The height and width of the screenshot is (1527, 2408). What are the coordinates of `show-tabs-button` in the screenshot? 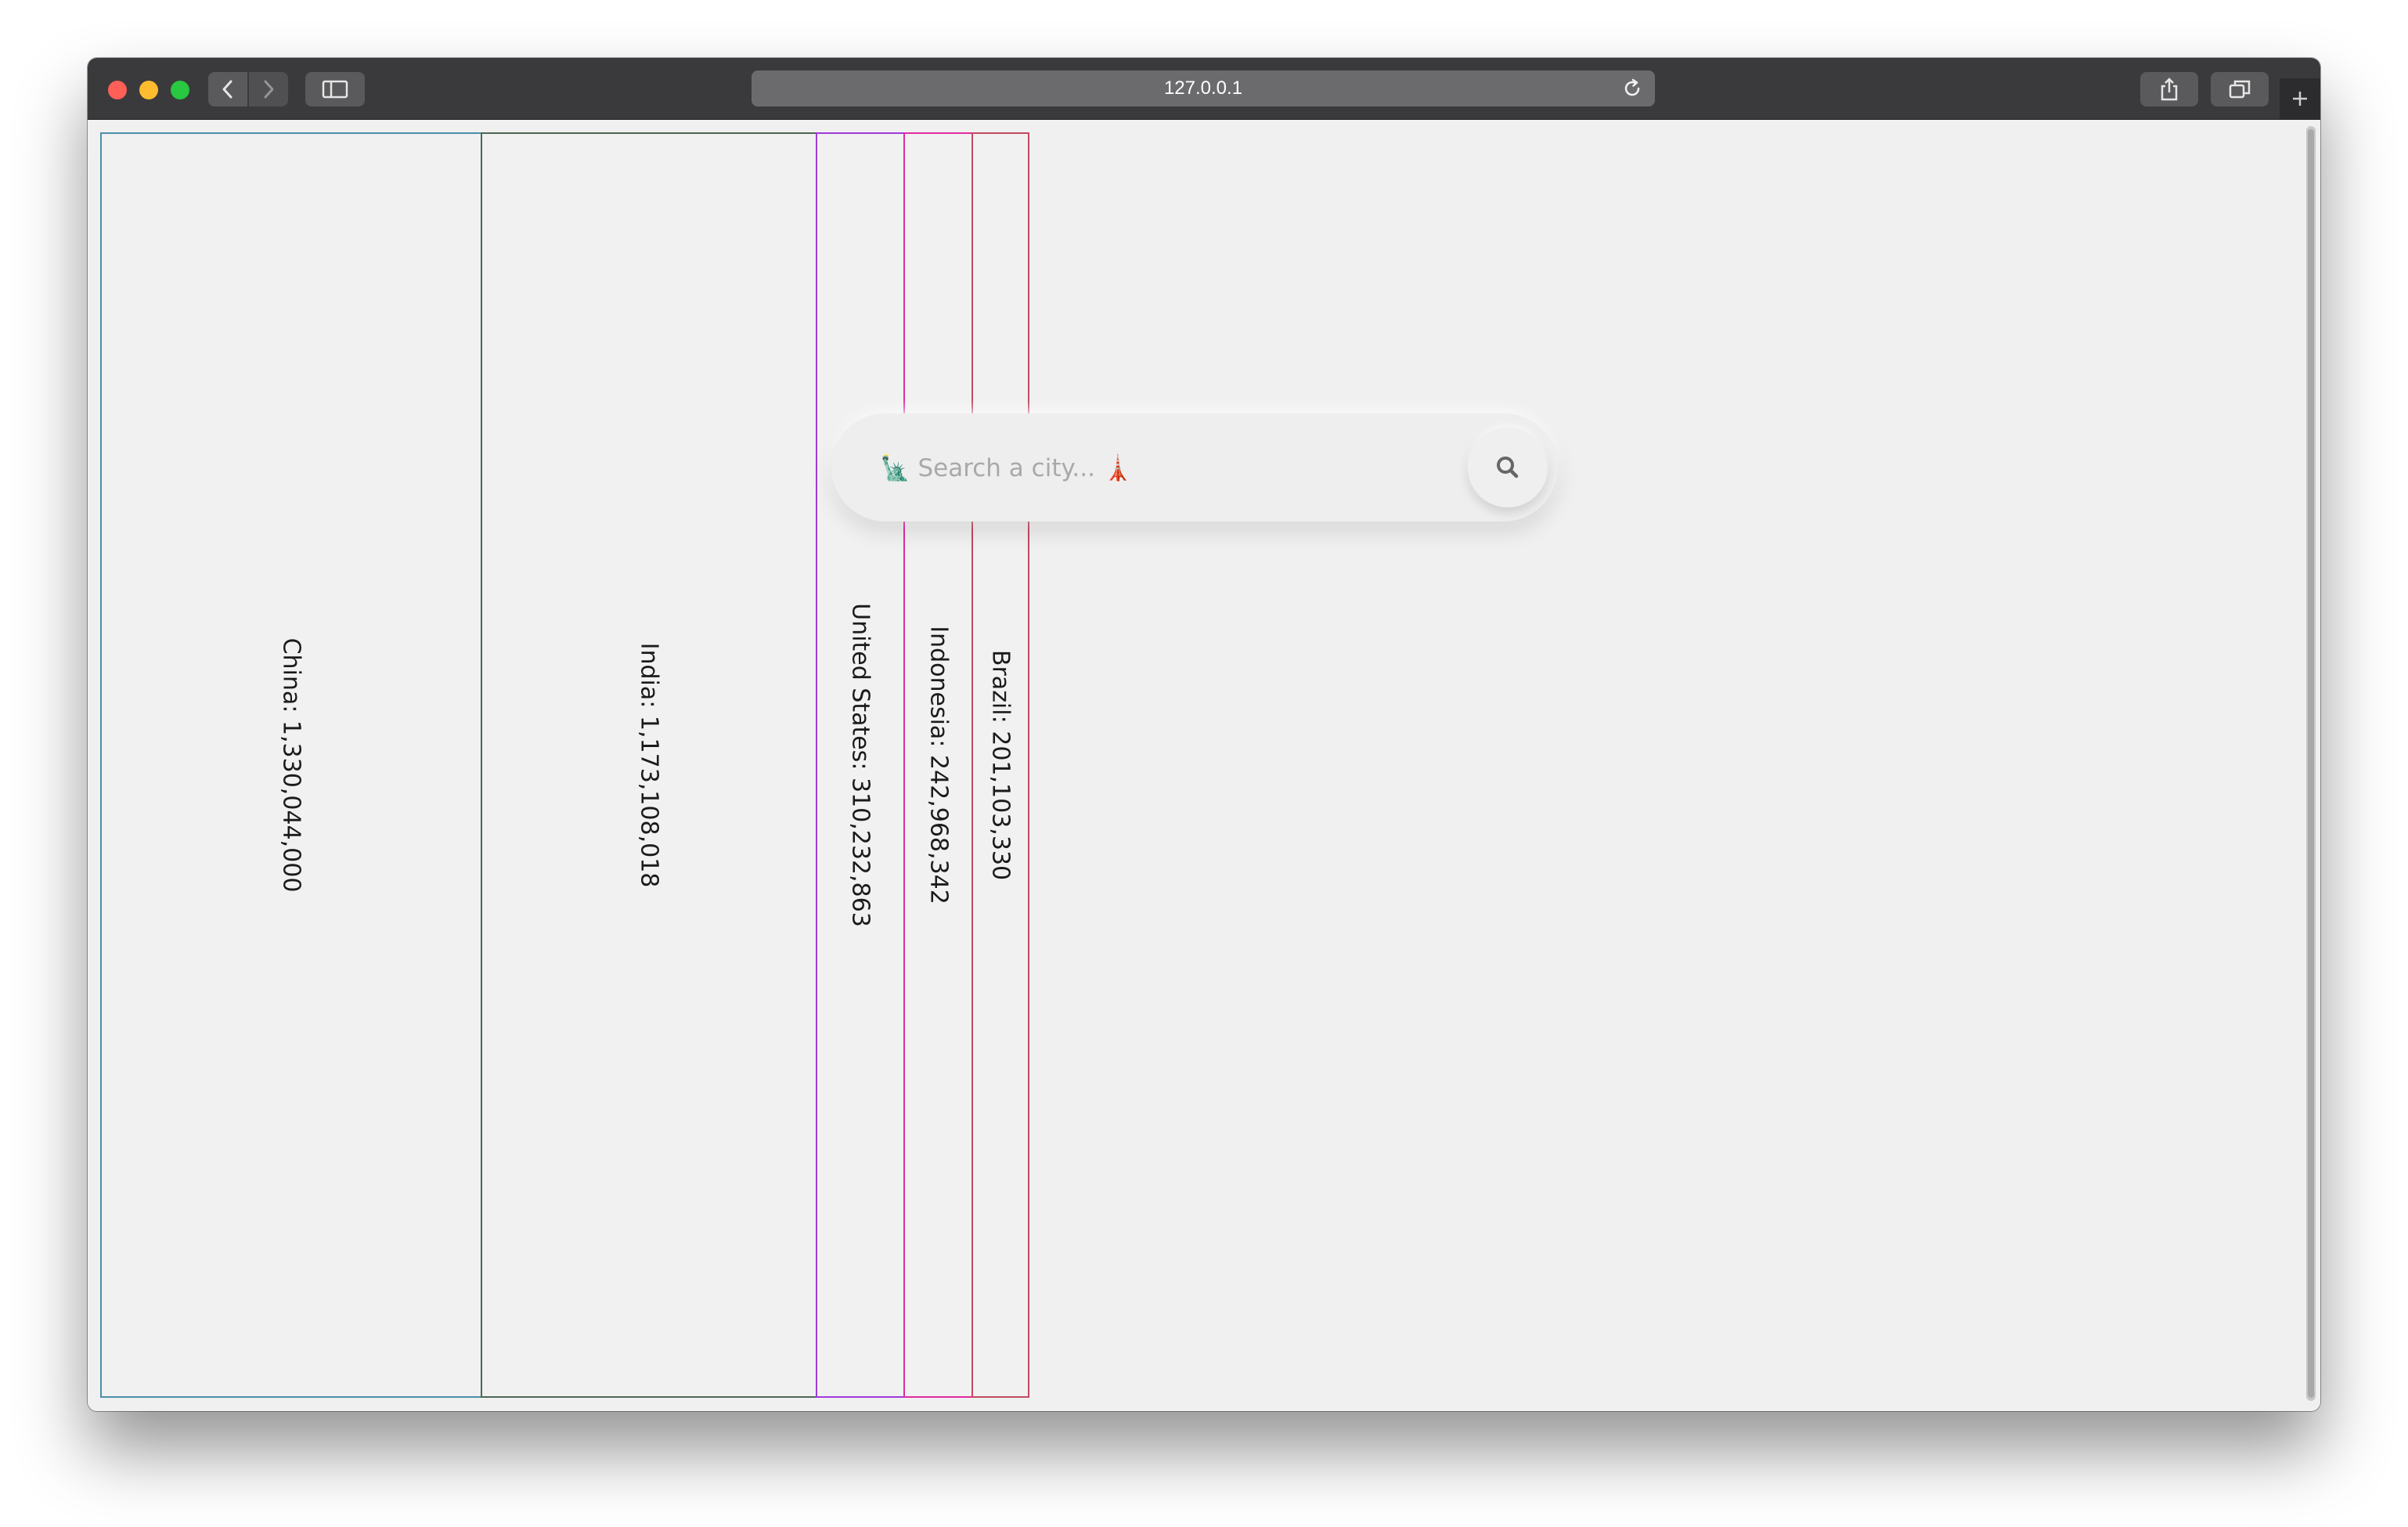 It's located at (2240, 89).